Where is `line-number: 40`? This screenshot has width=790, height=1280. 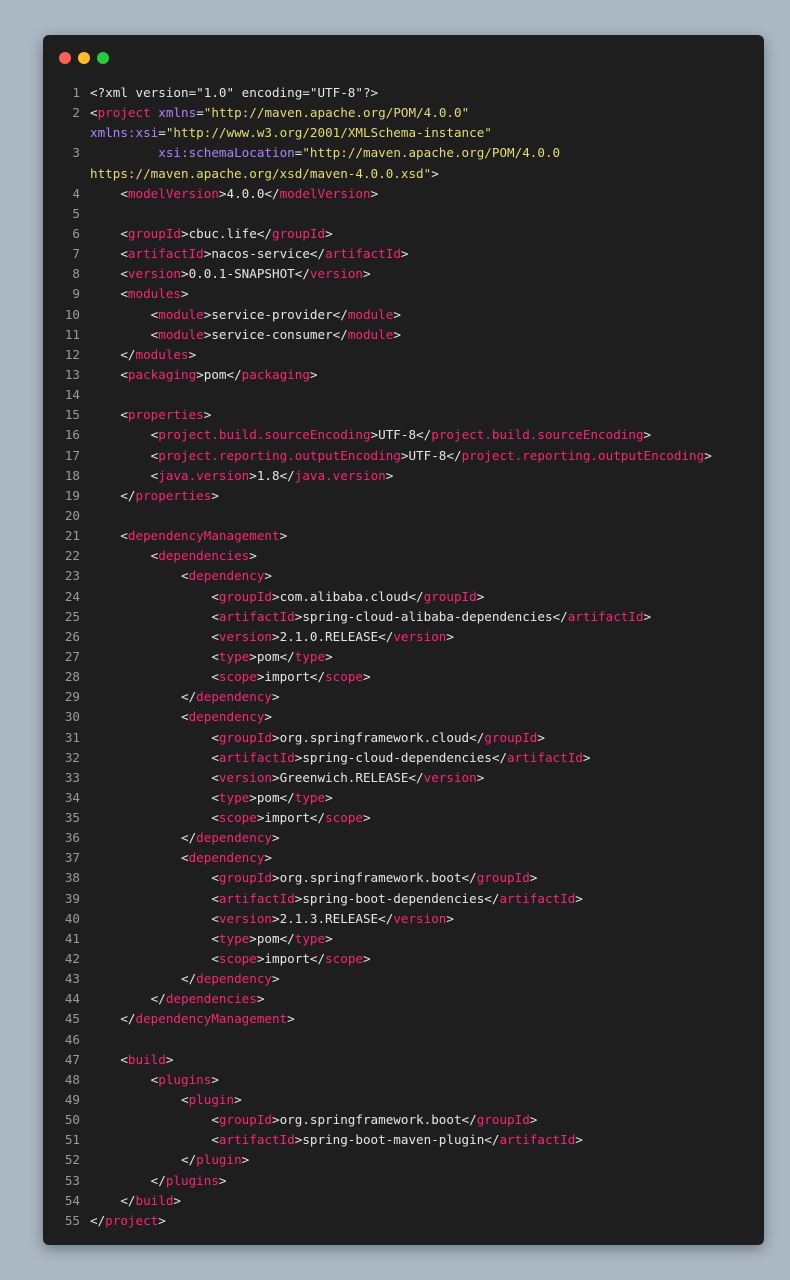
line-number: 40 is located at coordinates (72, 918).